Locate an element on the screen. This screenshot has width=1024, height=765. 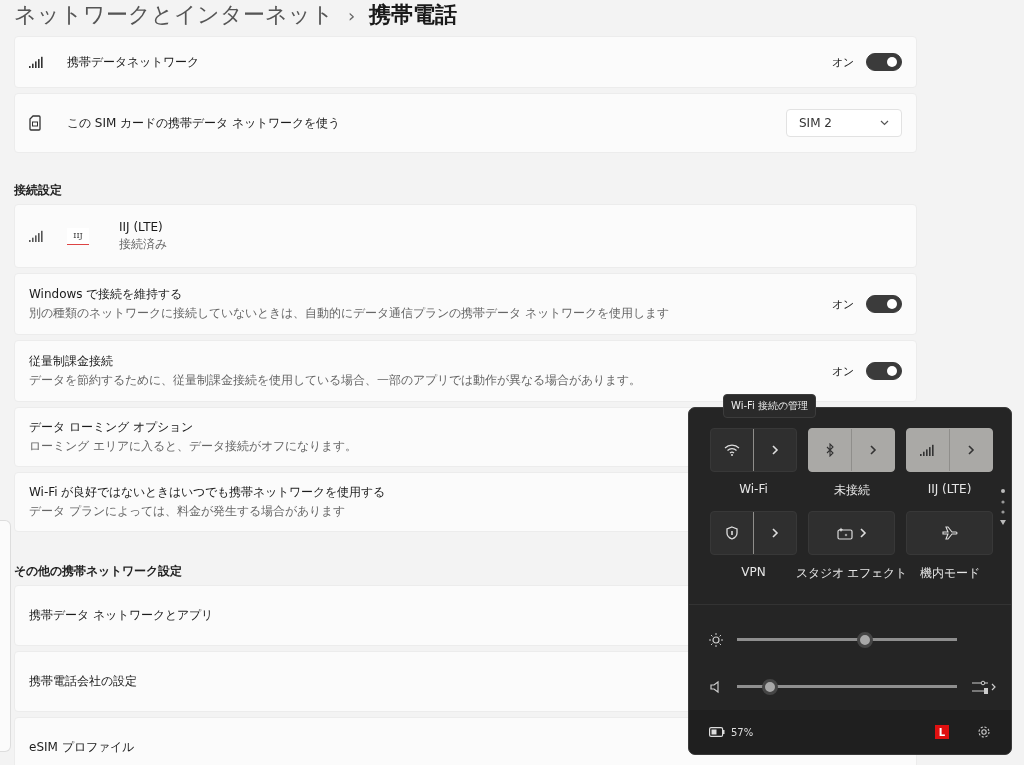
setting-label: Windows で接続を維持する is located at coordinates (106, 294).